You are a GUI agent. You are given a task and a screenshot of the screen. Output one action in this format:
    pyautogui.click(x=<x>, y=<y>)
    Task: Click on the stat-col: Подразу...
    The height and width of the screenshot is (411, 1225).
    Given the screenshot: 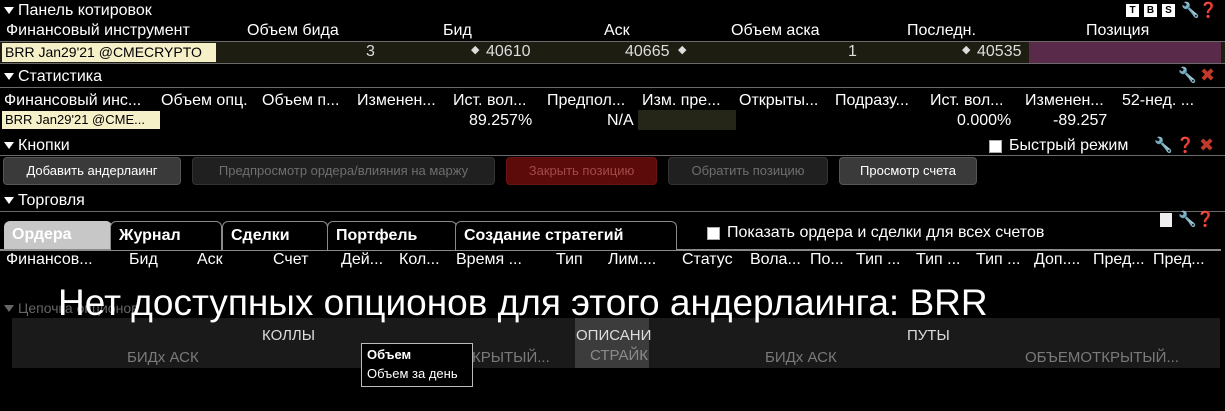 What is the action you would take?
    pyautogui.click(x=872, y=101)
    